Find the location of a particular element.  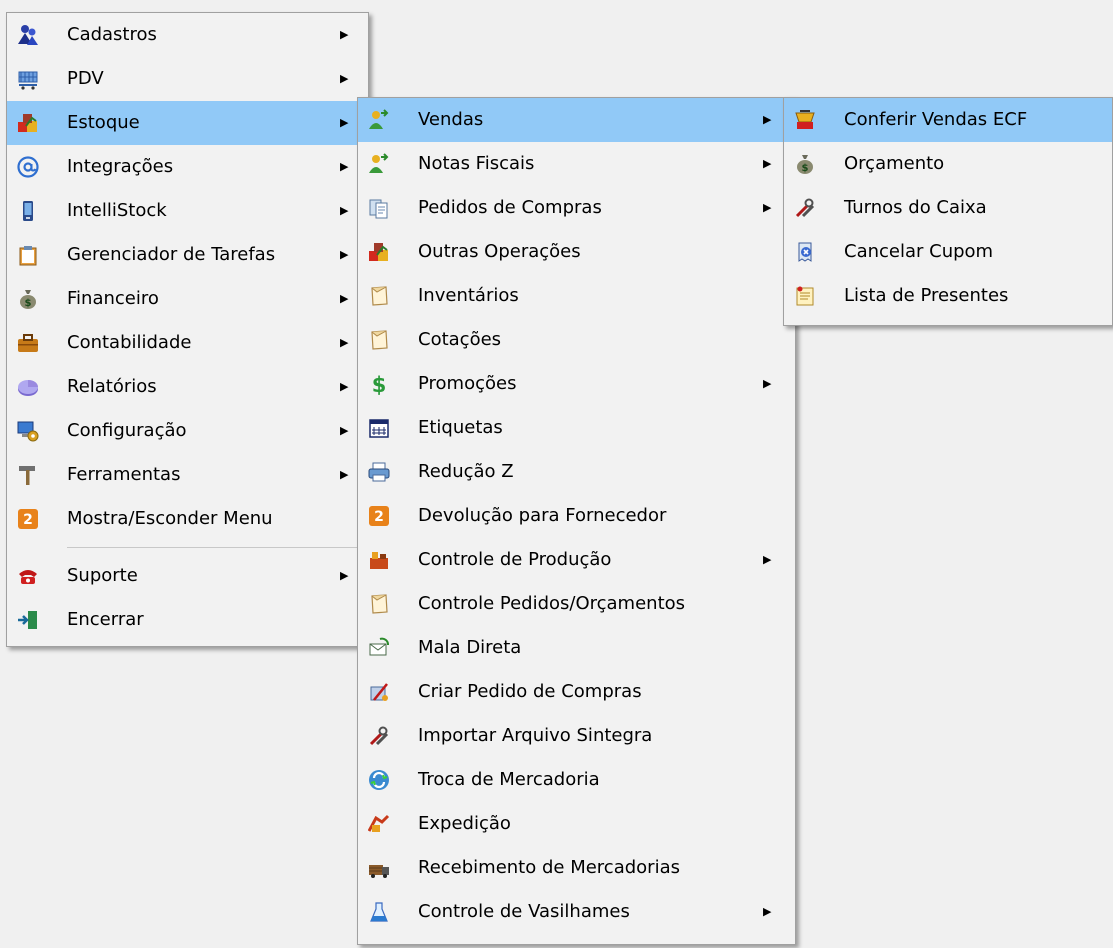

estoque-menu-item-label: Expedição is located at coordinates (464, 823).